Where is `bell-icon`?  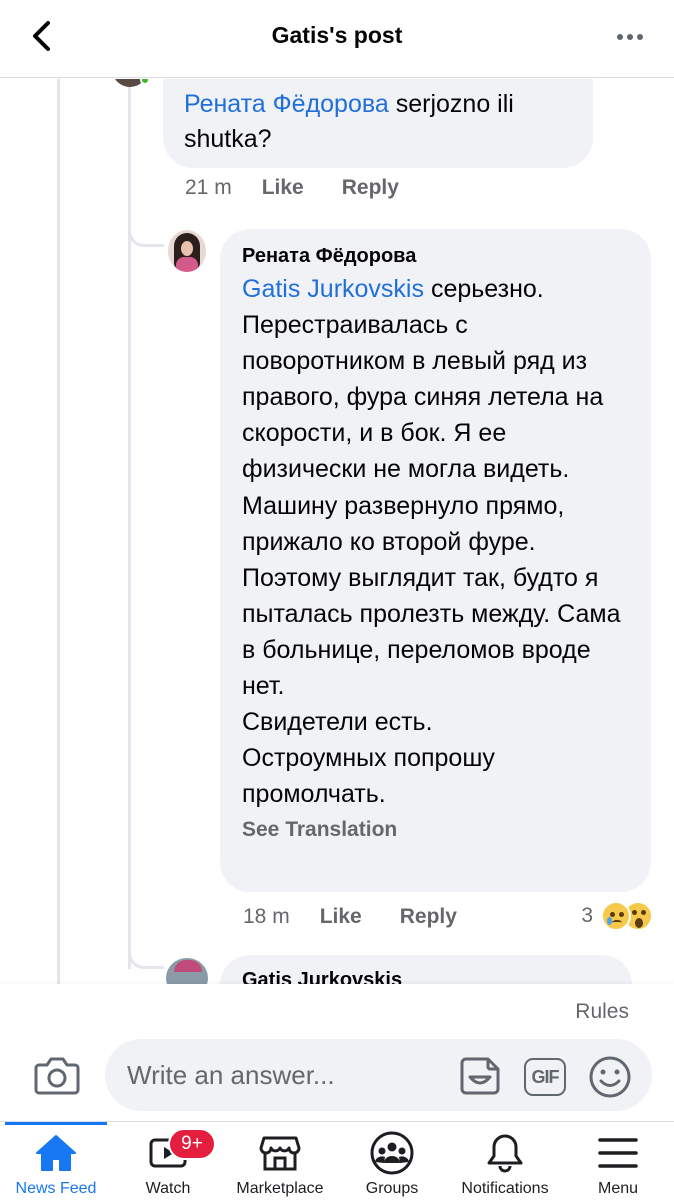 bell-icon is located at coordinates (505, 1153).